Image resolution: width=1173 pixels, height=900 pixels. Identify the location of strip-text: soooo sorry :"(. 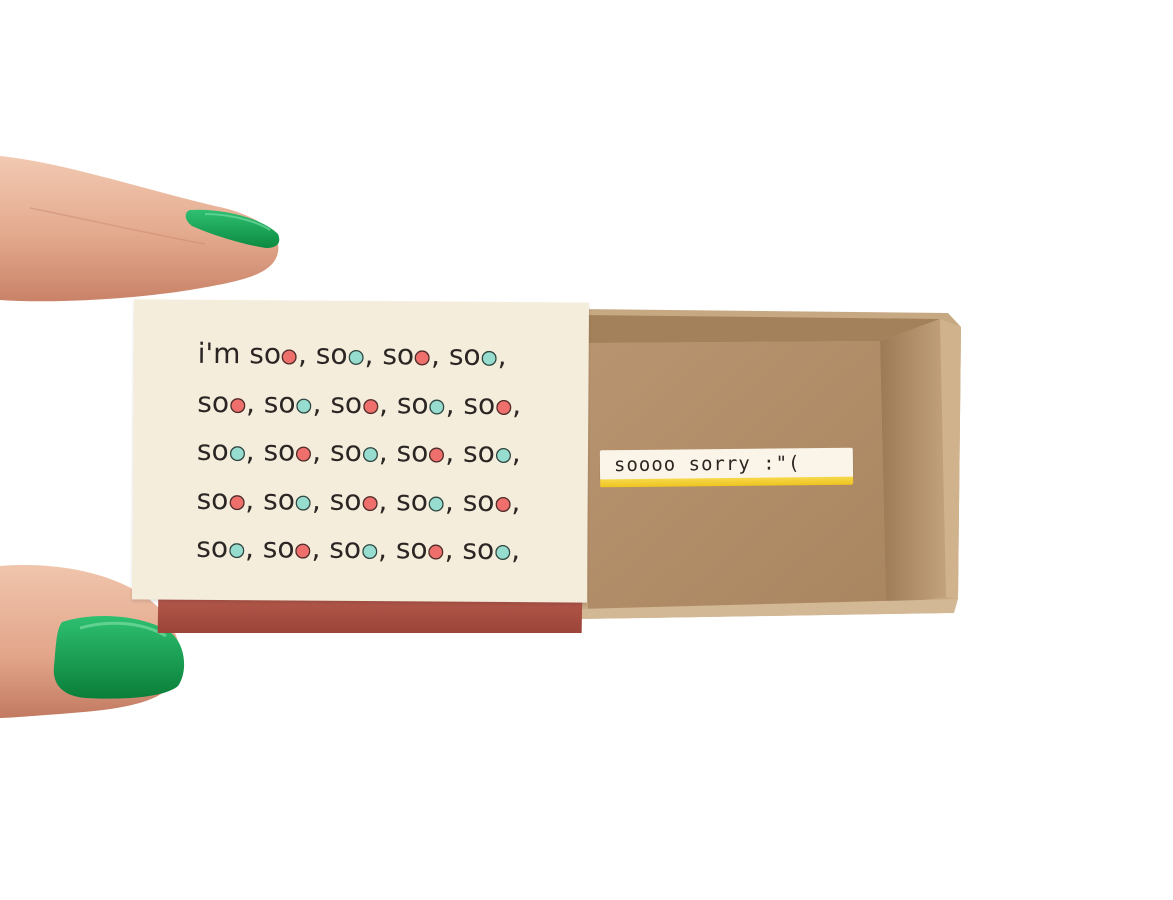
(707, 464).